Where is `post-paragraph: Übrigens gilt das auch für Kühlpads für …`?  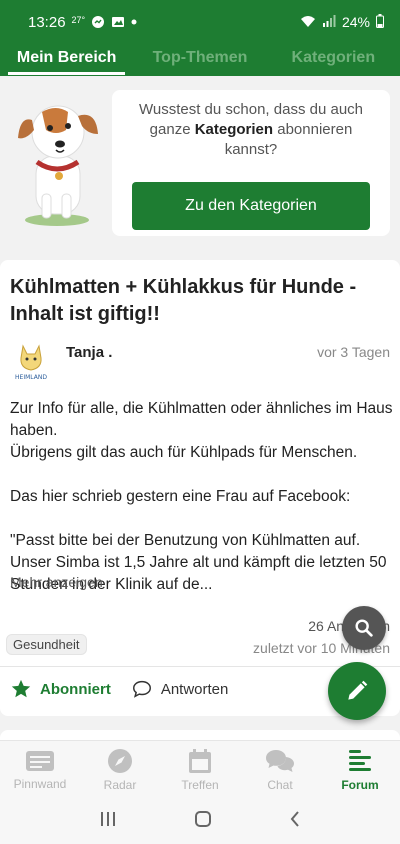 post-paragraph: Übrigens gilt das auch für Kühlpads für … is located at coordinates (184, 452).